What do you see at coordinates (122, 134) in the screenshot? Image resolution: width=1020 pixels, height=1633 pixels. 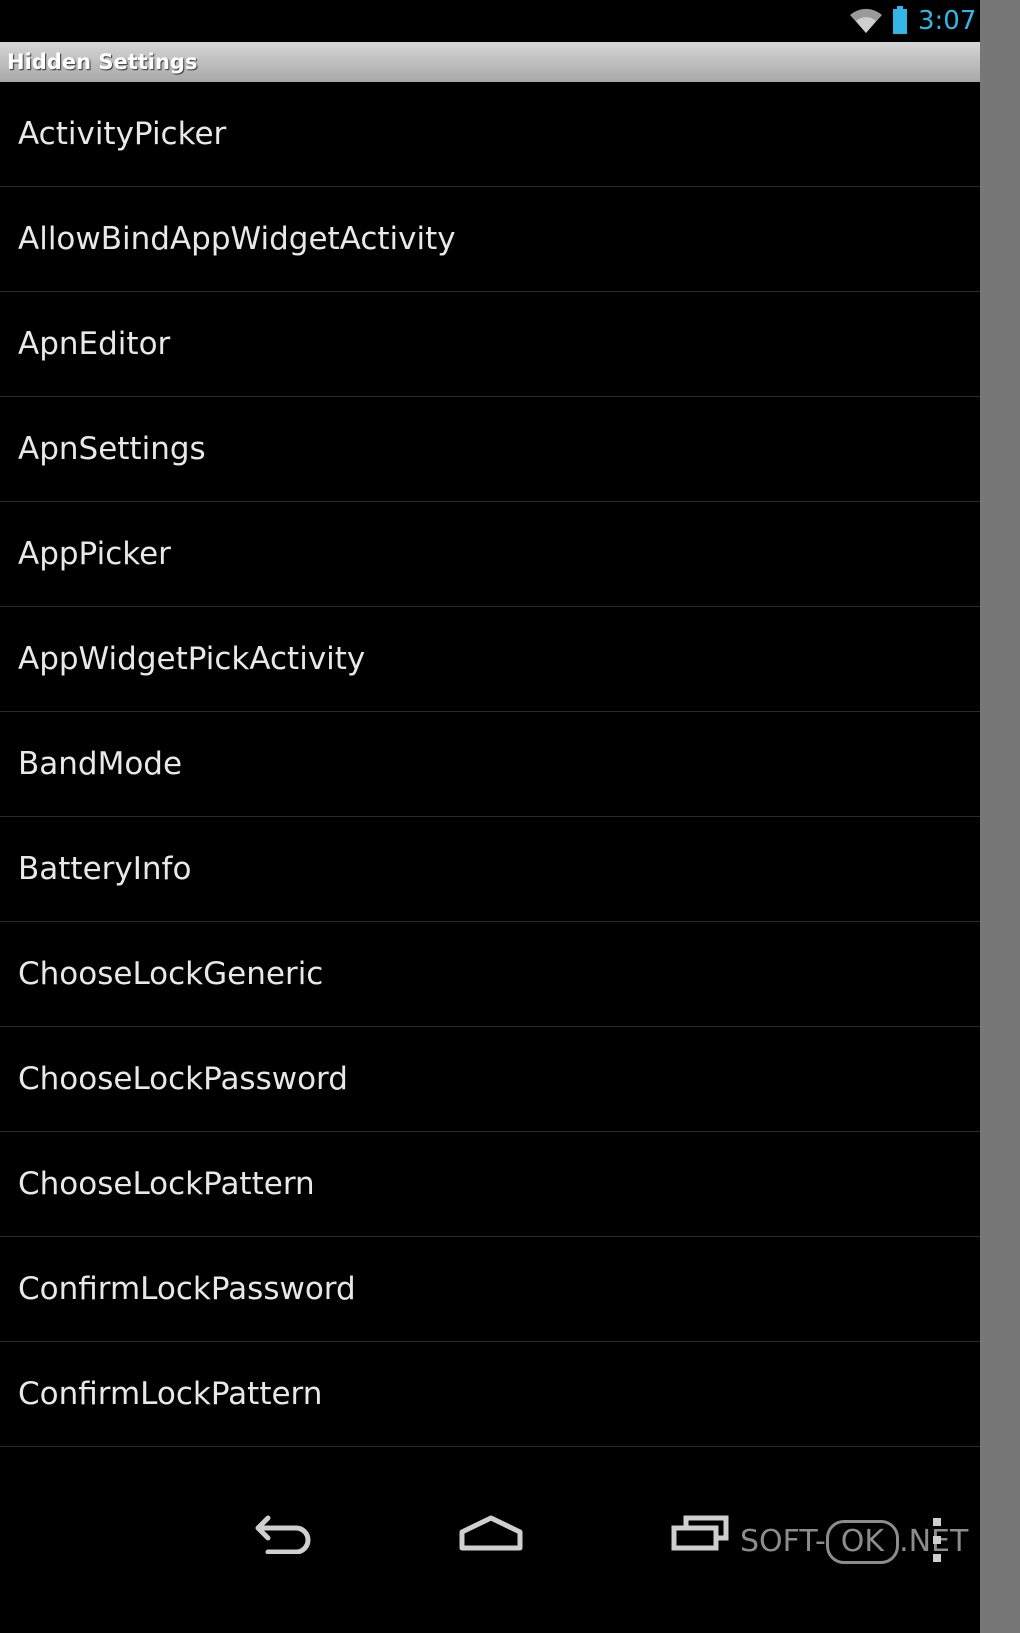 I see `list-item-label: ActivityPicker` at bounding box center [122, 134].